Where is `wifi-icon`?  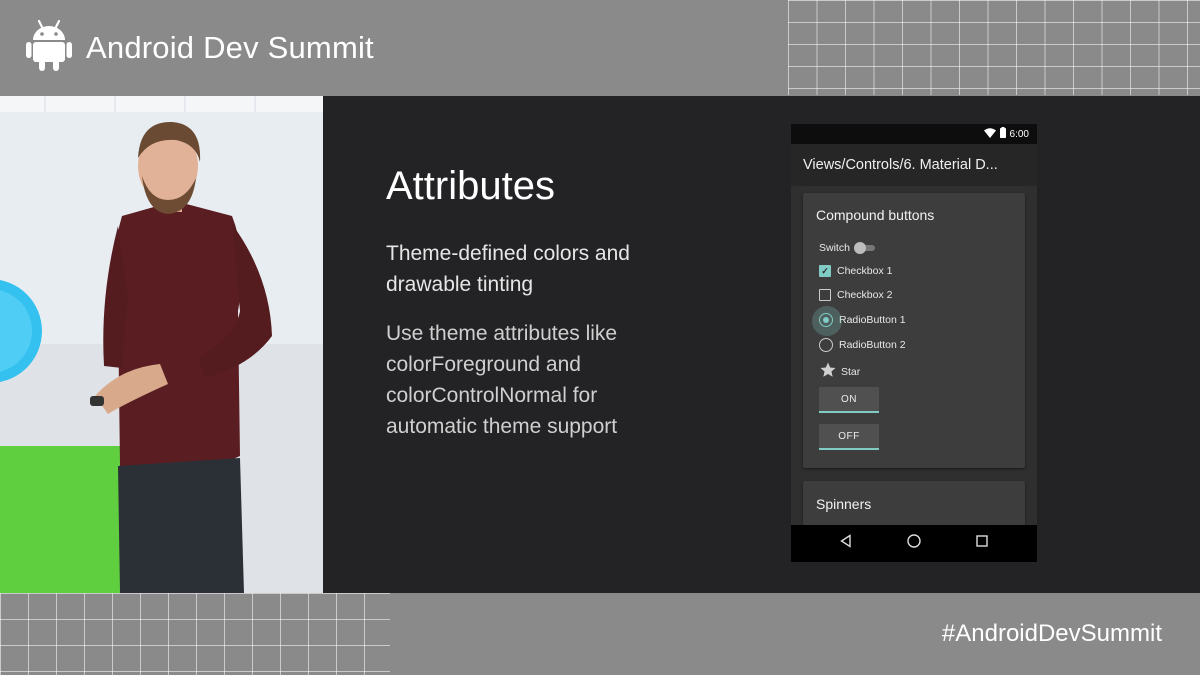 wifi-icon is located at coordinates (989, 134).